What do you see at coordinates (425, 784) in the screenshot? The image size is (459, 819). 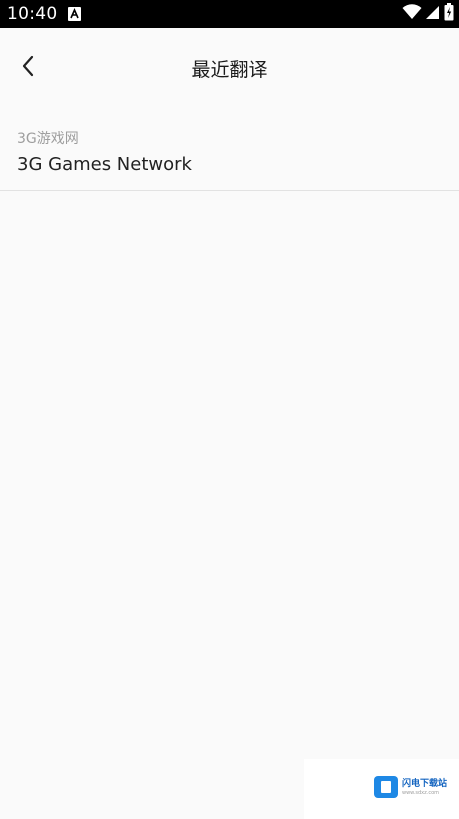 I see `watermark-text: 闪电下载站` at bounding box center [425, 784].